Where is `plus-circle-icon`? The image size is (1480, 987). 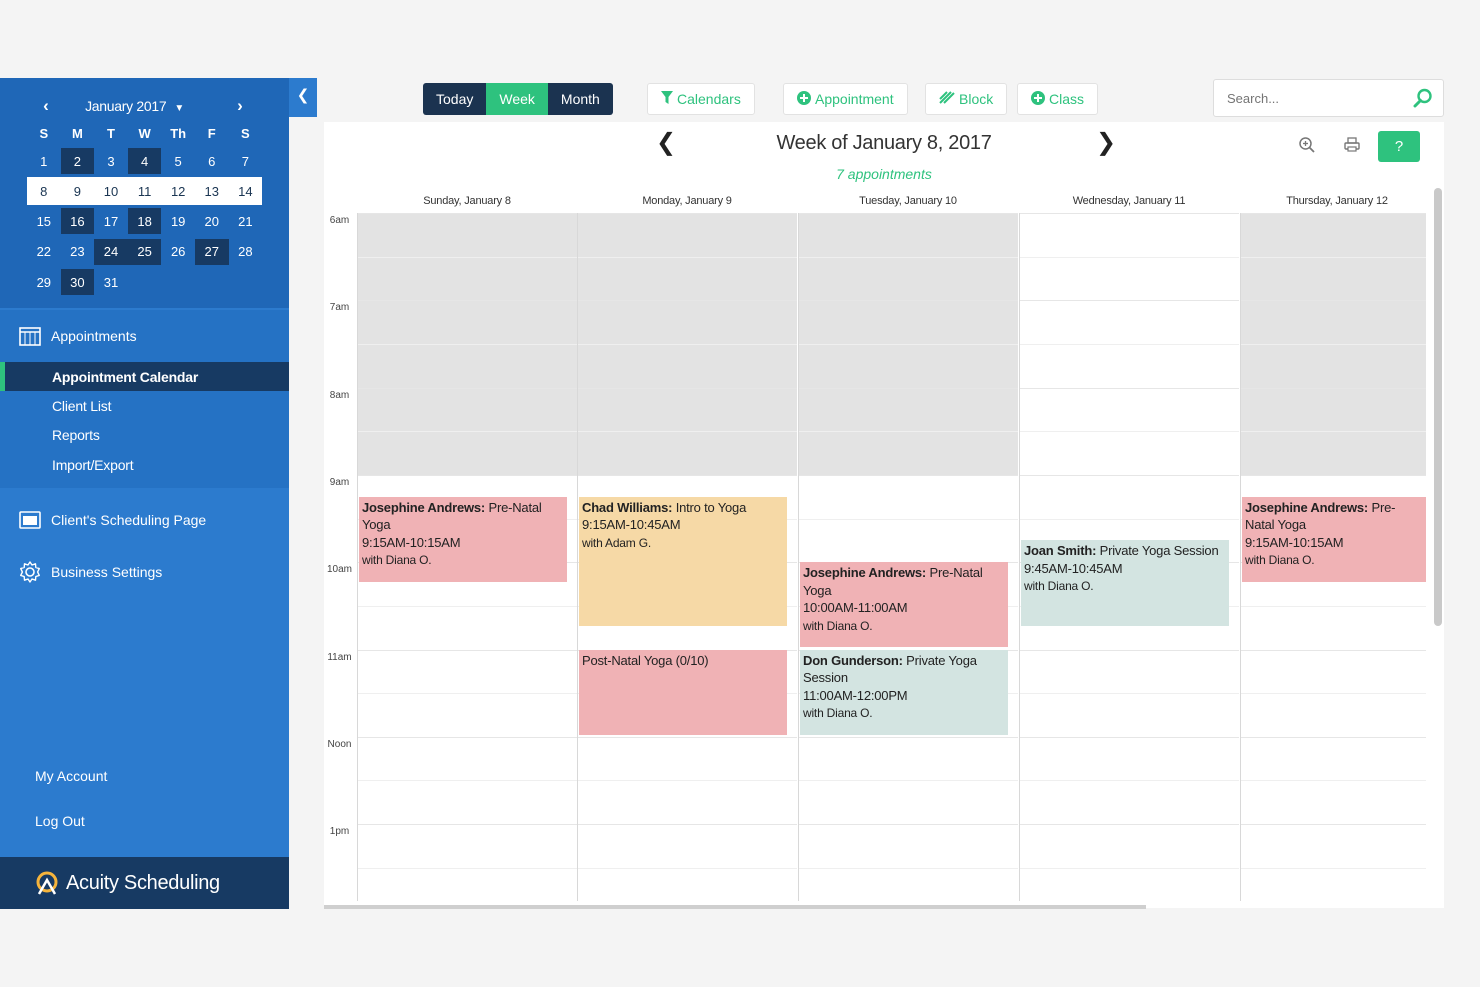
plus-circle-icon is located at coordinates (804, 99).